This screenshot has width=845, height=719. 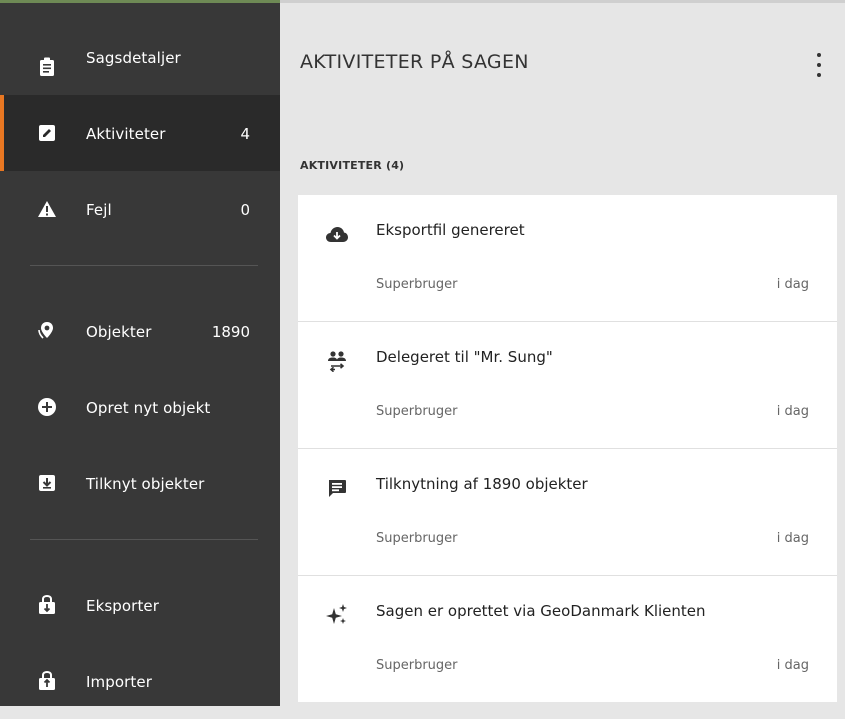 What do you see at coordinates (337, 234) in the screenshot?
I see `cloud-download-icon` at bounding box center [337, 234].